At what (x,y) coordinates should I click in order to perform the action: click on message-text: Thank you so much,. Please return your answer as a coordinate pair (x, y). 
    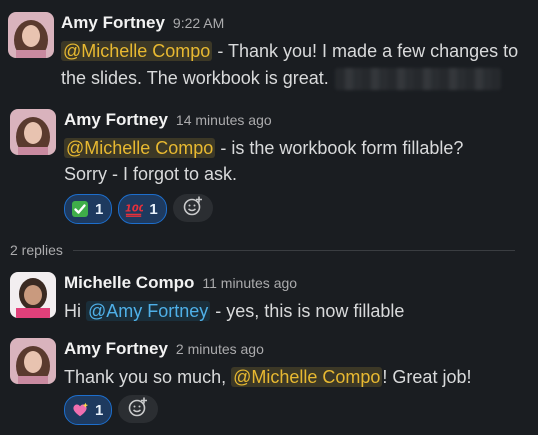
    Looking at the image, I should click on (148, 377).